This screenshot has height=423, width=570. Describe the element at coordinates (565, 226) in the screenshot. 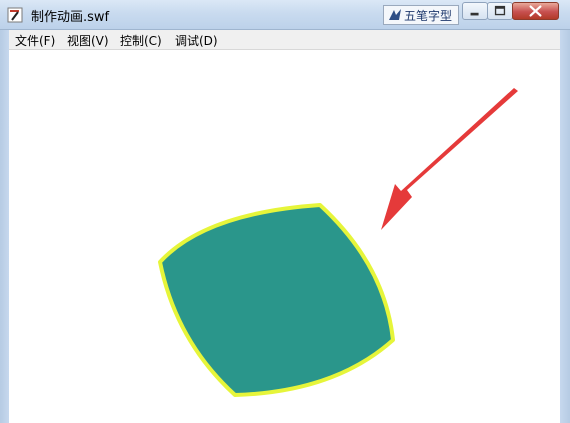

I see `window-frame-right` at that location.